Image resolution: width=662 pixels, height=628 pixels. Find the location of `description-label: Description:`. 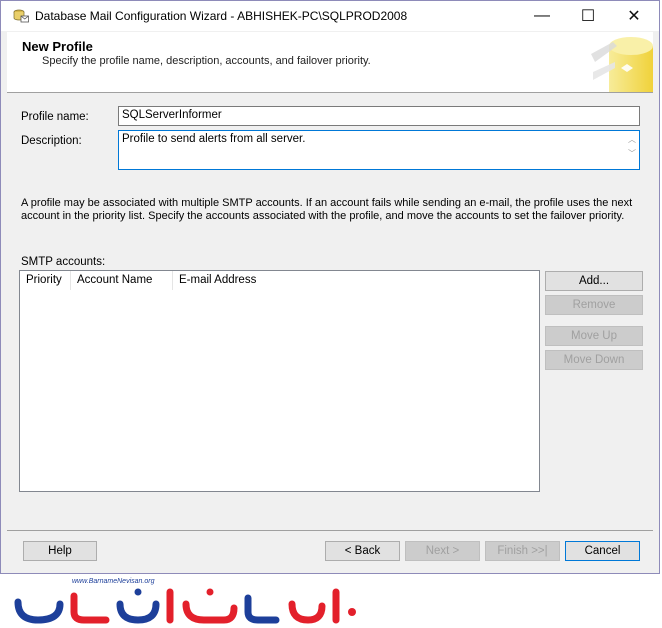

description-label: Description: is located at coordinates (51, 141).